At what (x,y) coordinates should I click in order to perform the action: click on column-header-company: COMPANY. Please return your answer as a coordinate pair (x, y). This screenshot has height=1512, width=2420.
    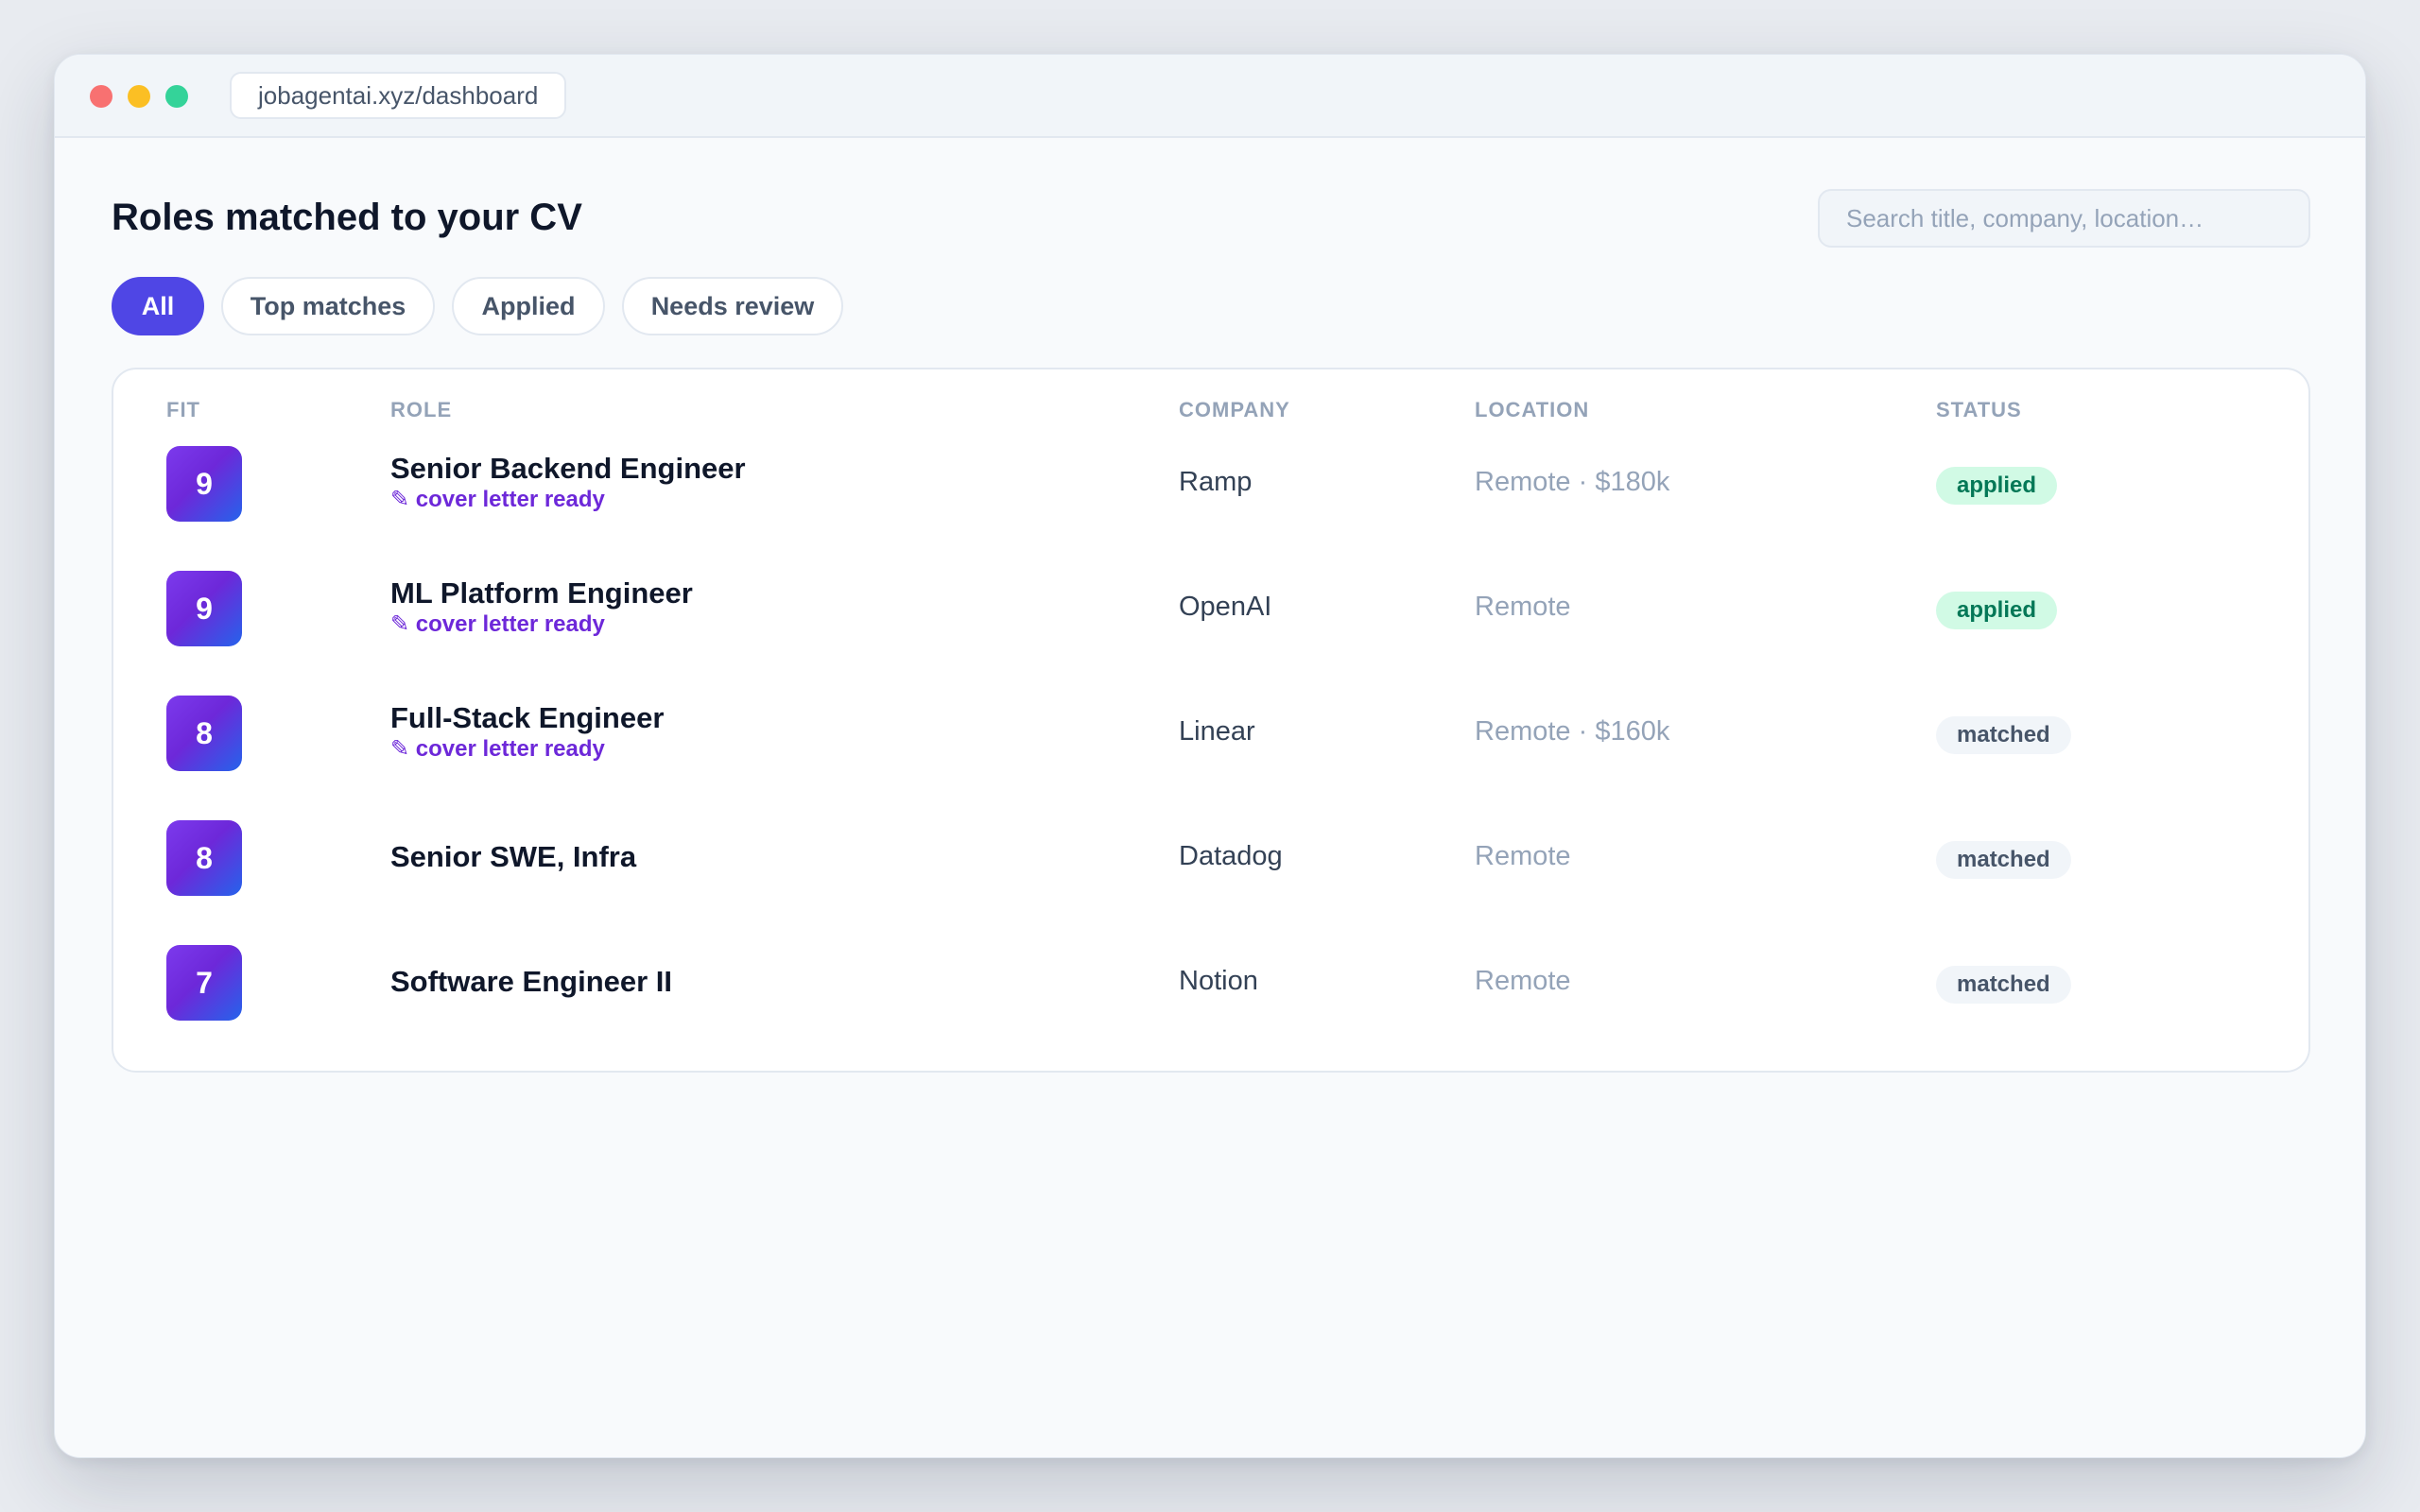
    Looking at the image, I should click on (1234, 409).